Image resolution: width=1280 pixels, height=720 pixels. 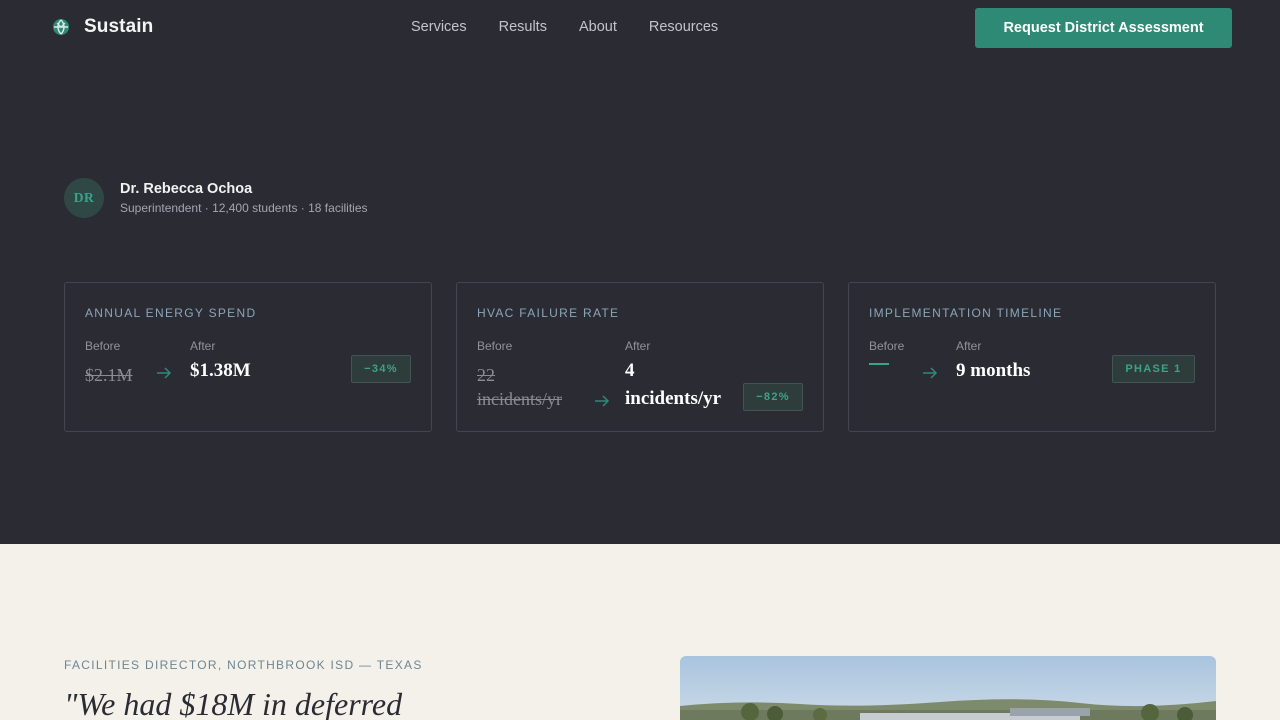 I want to click on request-assessment-button: Request District Assessment, so click(x=1103, y=28).